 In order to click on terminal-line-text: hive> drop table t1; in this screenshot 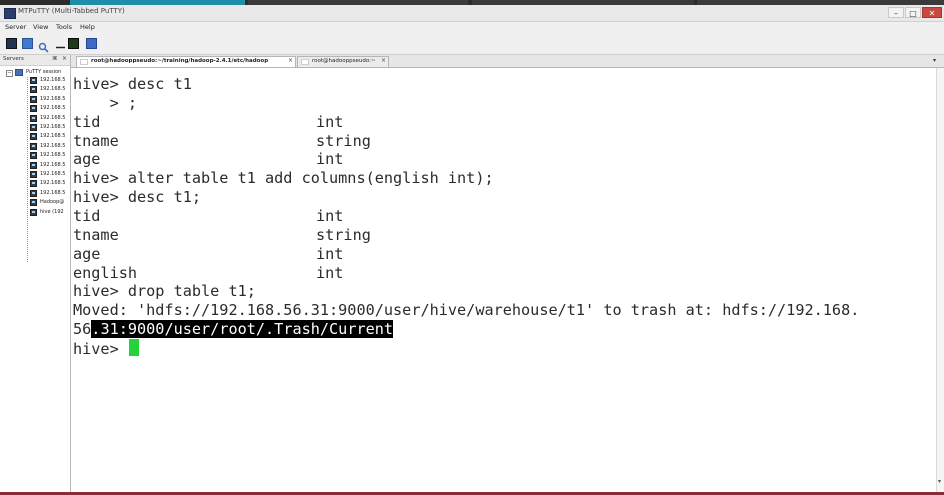, I will do `click(164, 291)`.